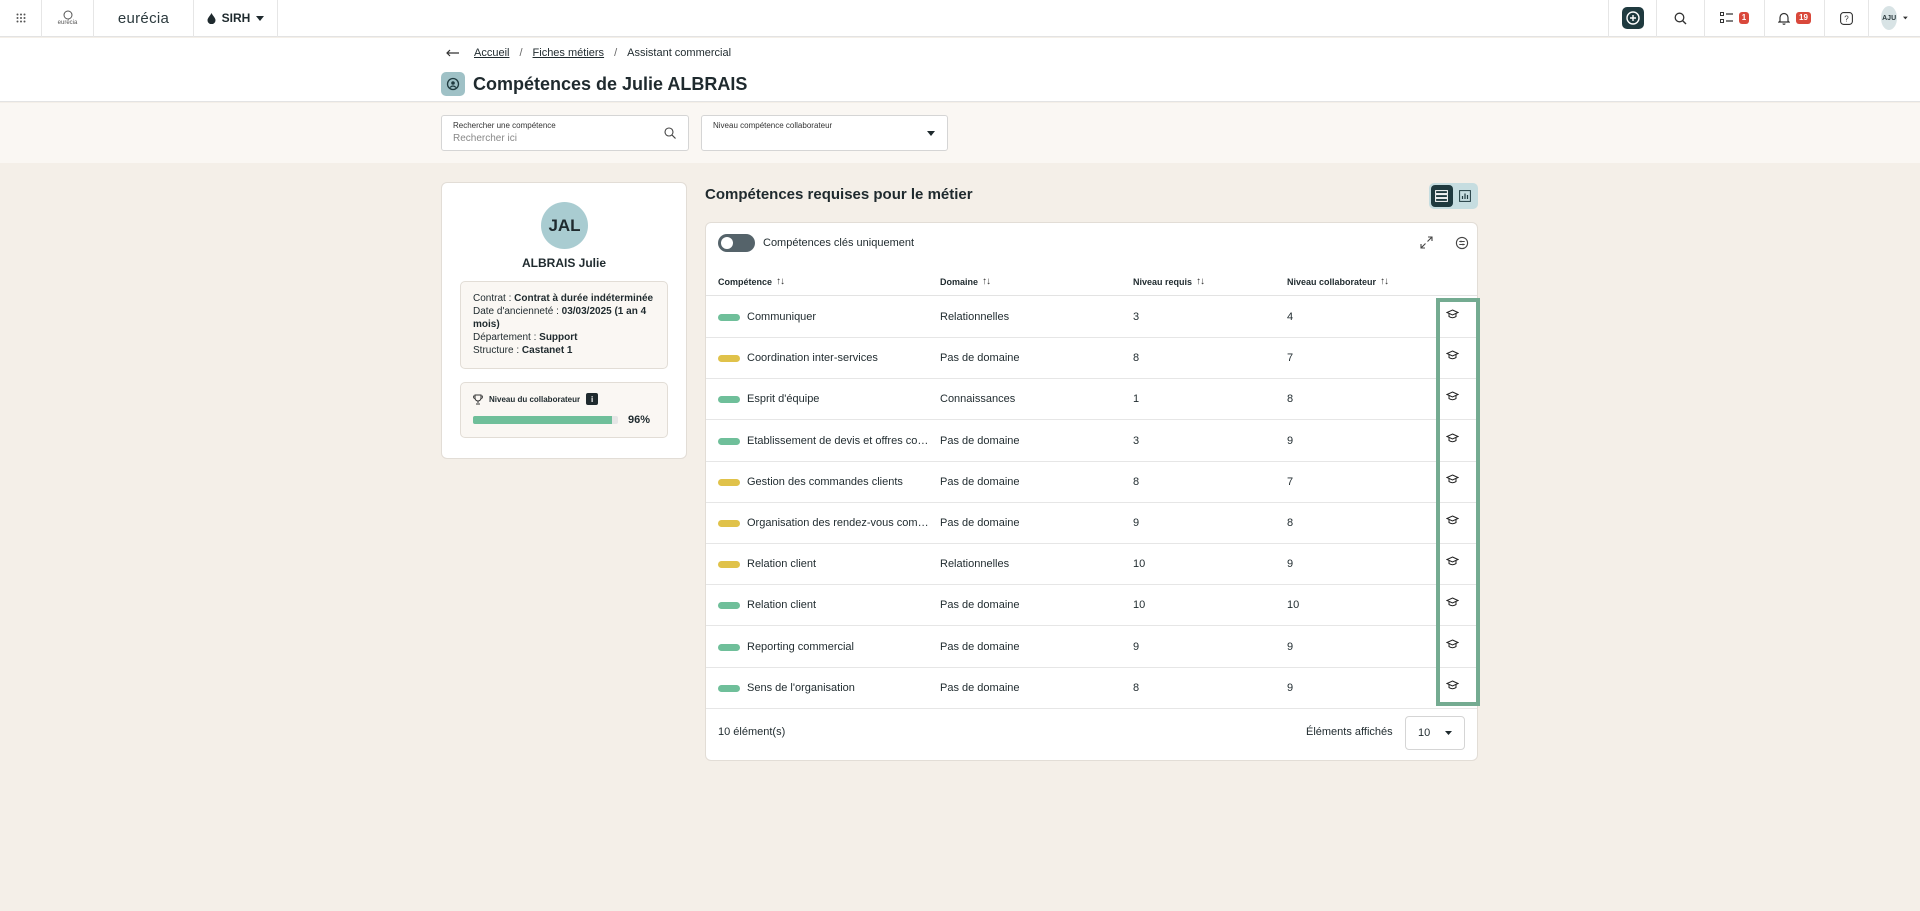  Describe the element at coordinates (1726, 17) in the screenshot. I see `tasks-icon` at that location.